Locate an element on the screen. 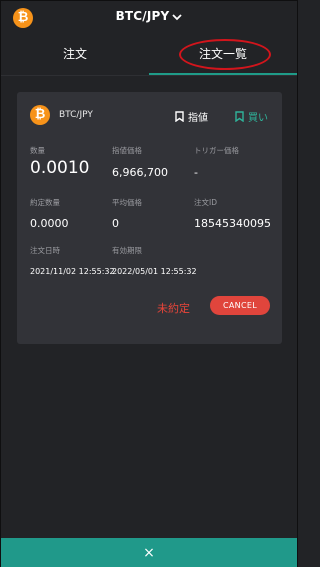 The height and width of the screenshot is (567, 320). annotation-circle is located at coordinates (225, 54).